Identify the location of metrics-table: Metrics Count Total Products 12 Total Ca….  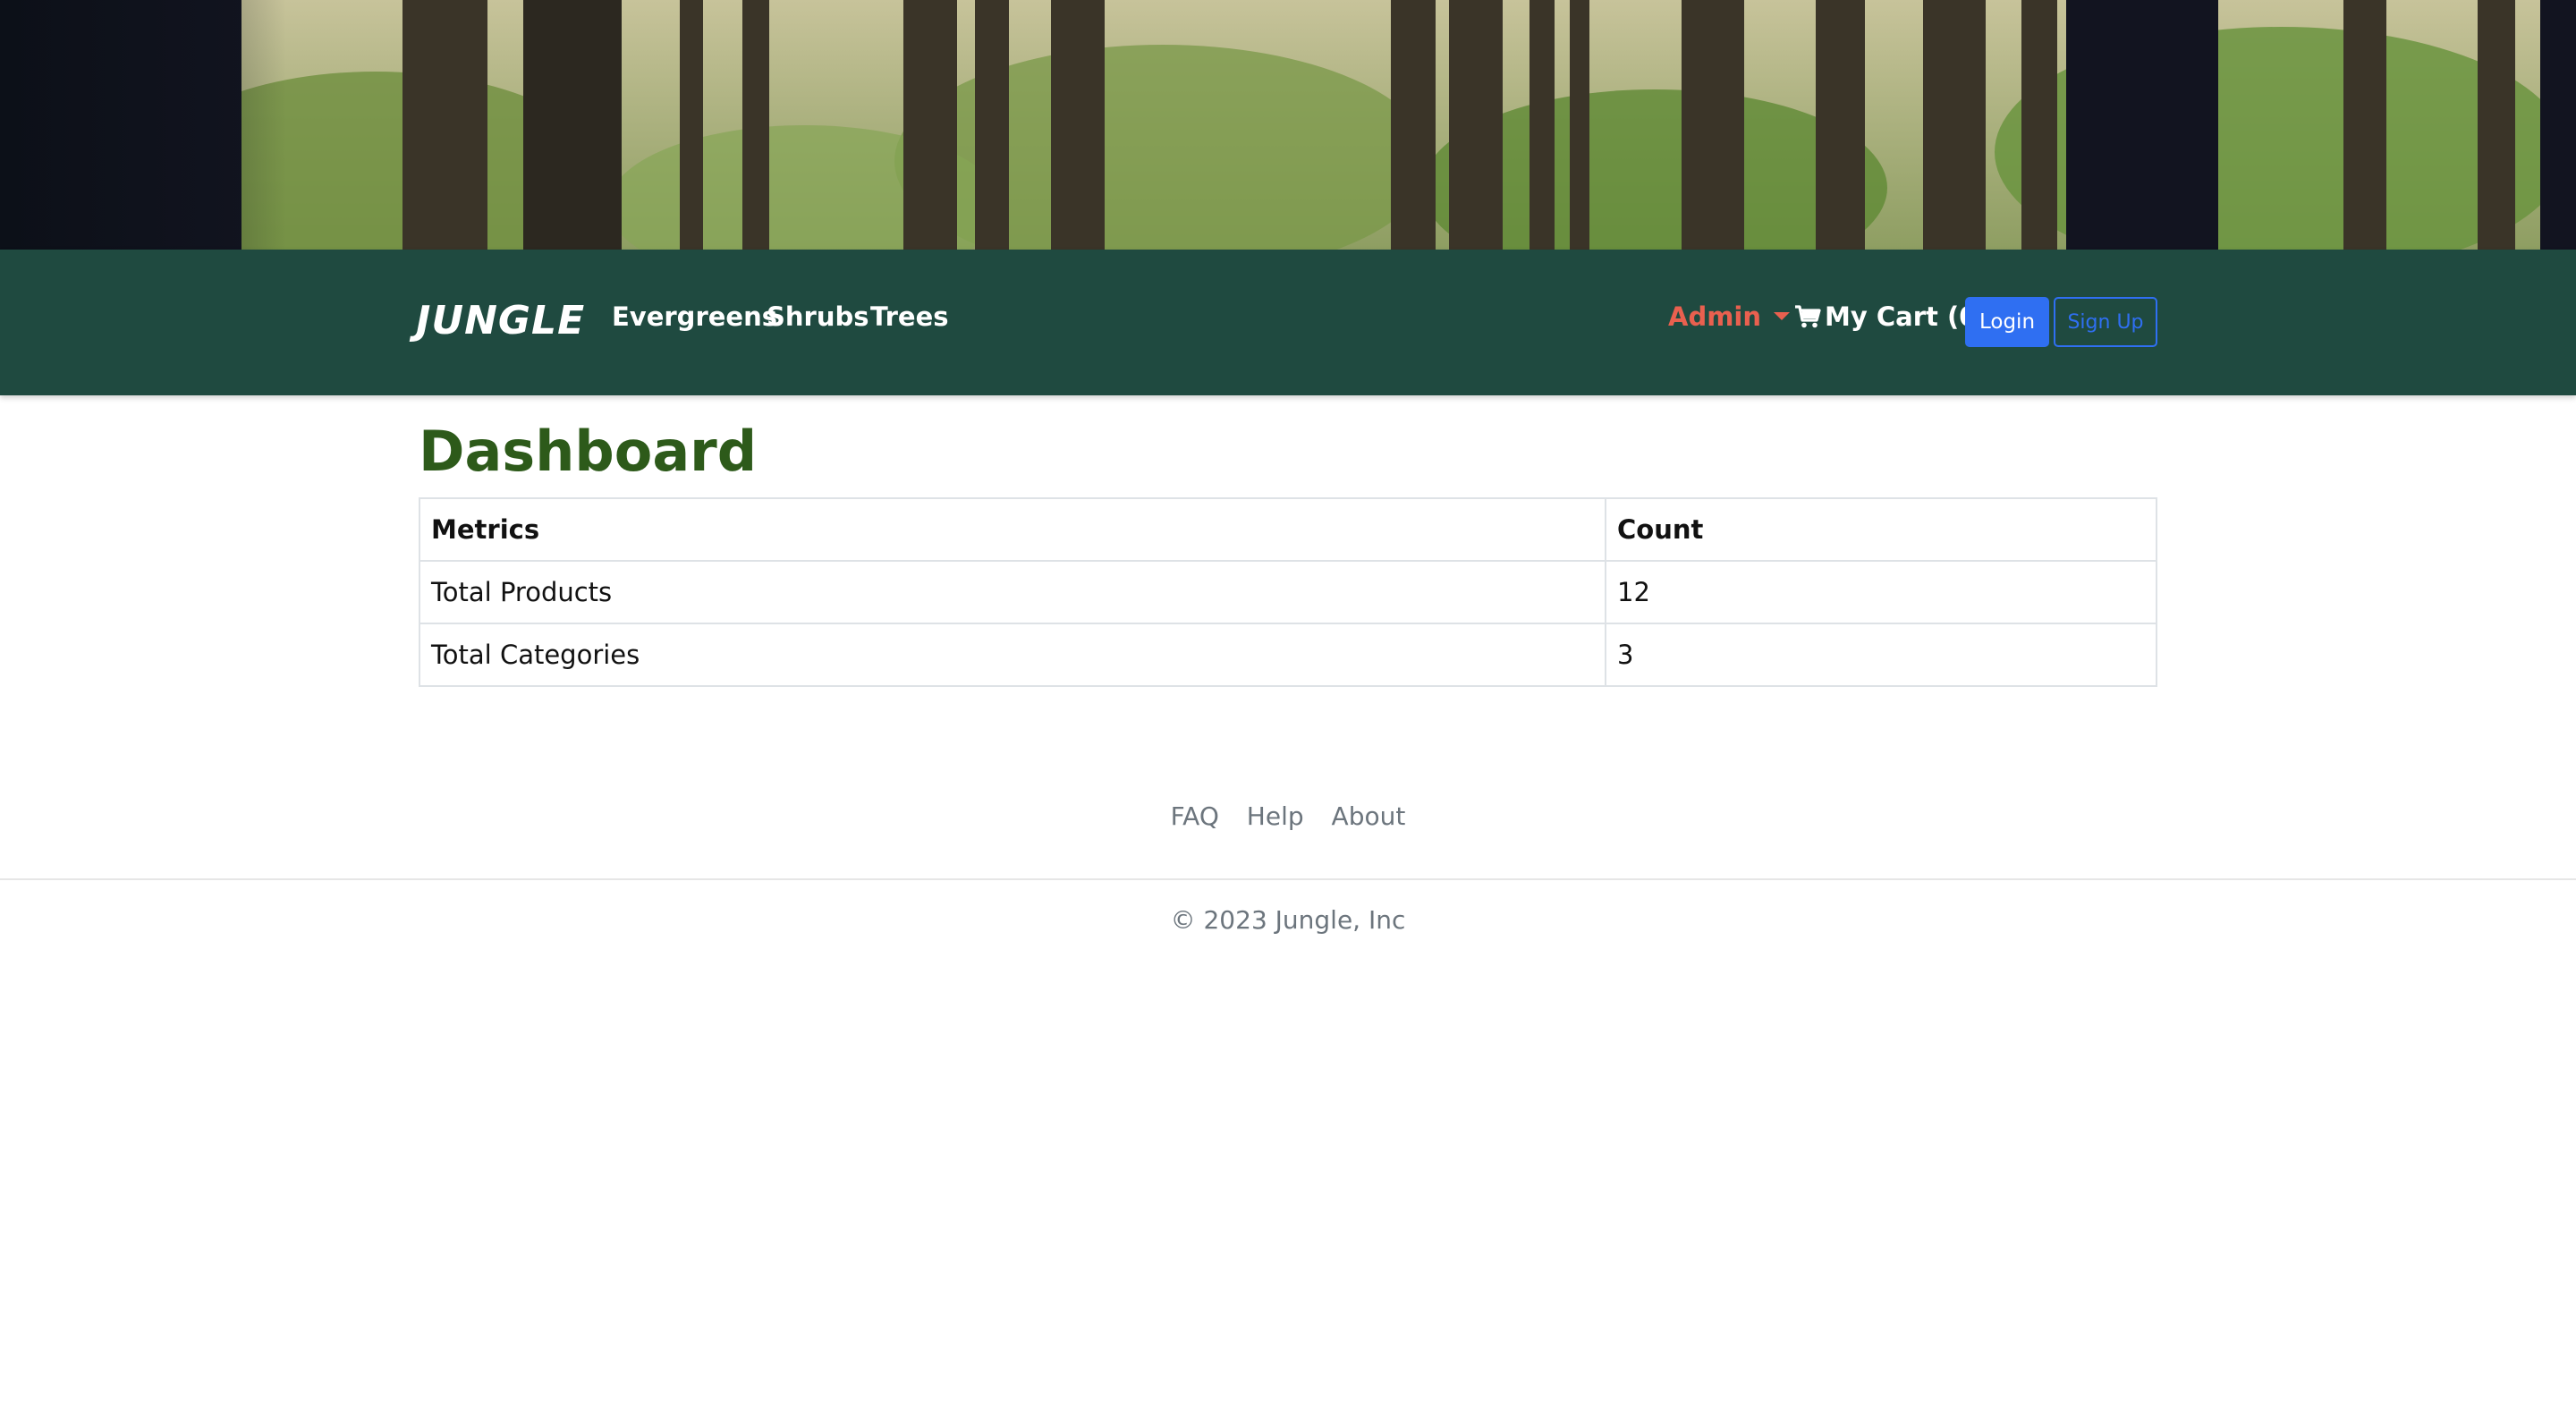
(1288, 592).